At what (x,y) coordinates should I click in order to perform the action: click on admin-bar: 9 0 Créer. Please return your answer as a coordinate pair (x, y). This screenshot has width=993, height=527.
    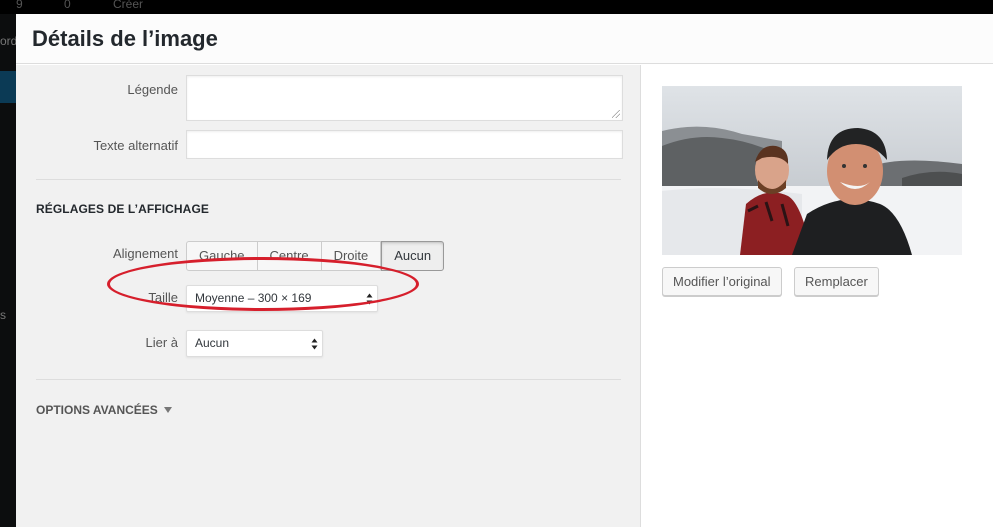
    Looking at the image, I should click on (496, 7).